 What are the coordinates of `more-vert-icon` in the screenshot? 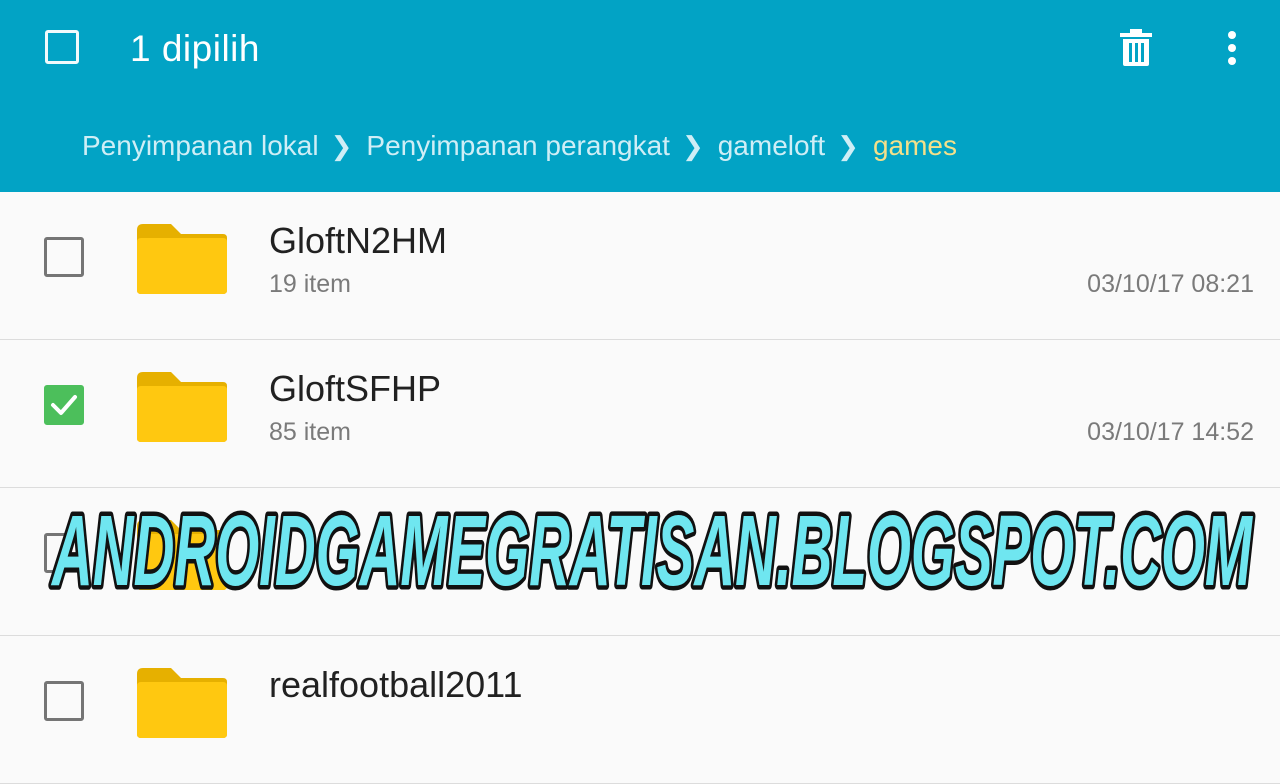 It's located at (1232, 48).